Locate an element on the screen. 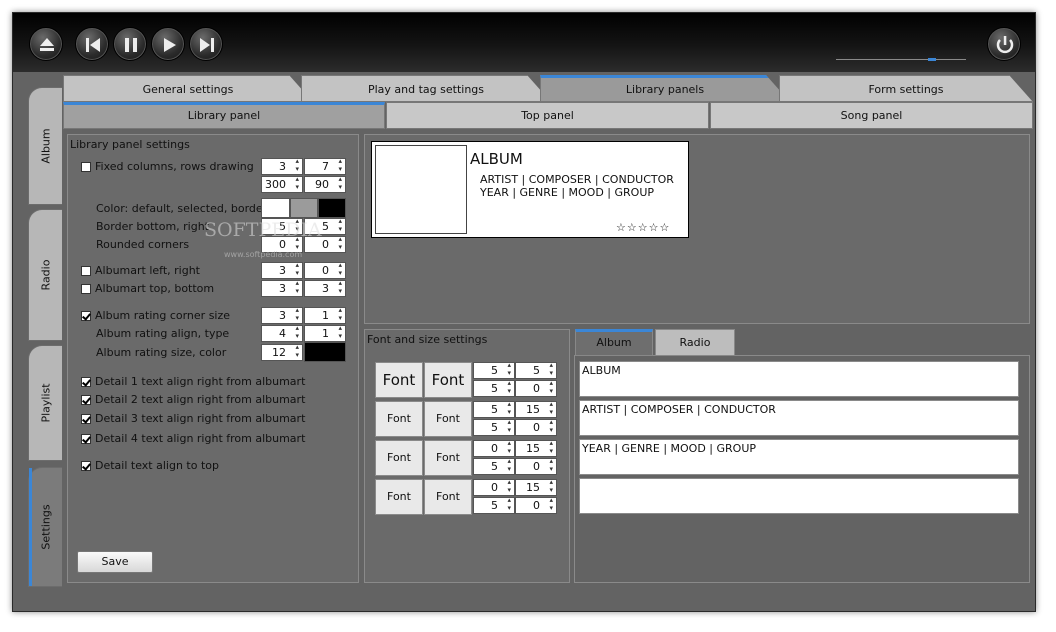  side-tab-playlist-label: Playlist is located at coordinates (45, 403).